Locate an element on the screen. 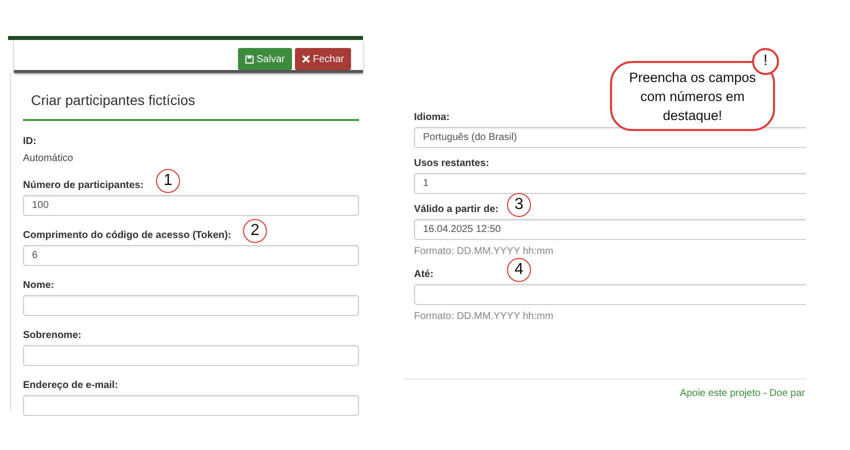 The height and width of the screenshot is (450, 850). number-marker: 1 is located at coordinates (168, 181).